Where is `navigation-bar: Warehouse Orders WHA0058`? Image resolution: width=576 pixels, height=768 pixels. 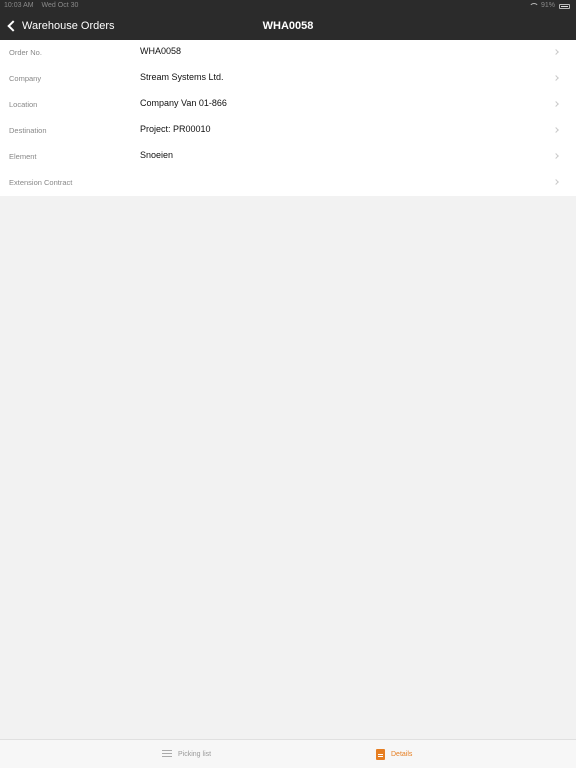
navigation-bar: Warehouse Orders WHA0058 is located at coordinates (288, 26).